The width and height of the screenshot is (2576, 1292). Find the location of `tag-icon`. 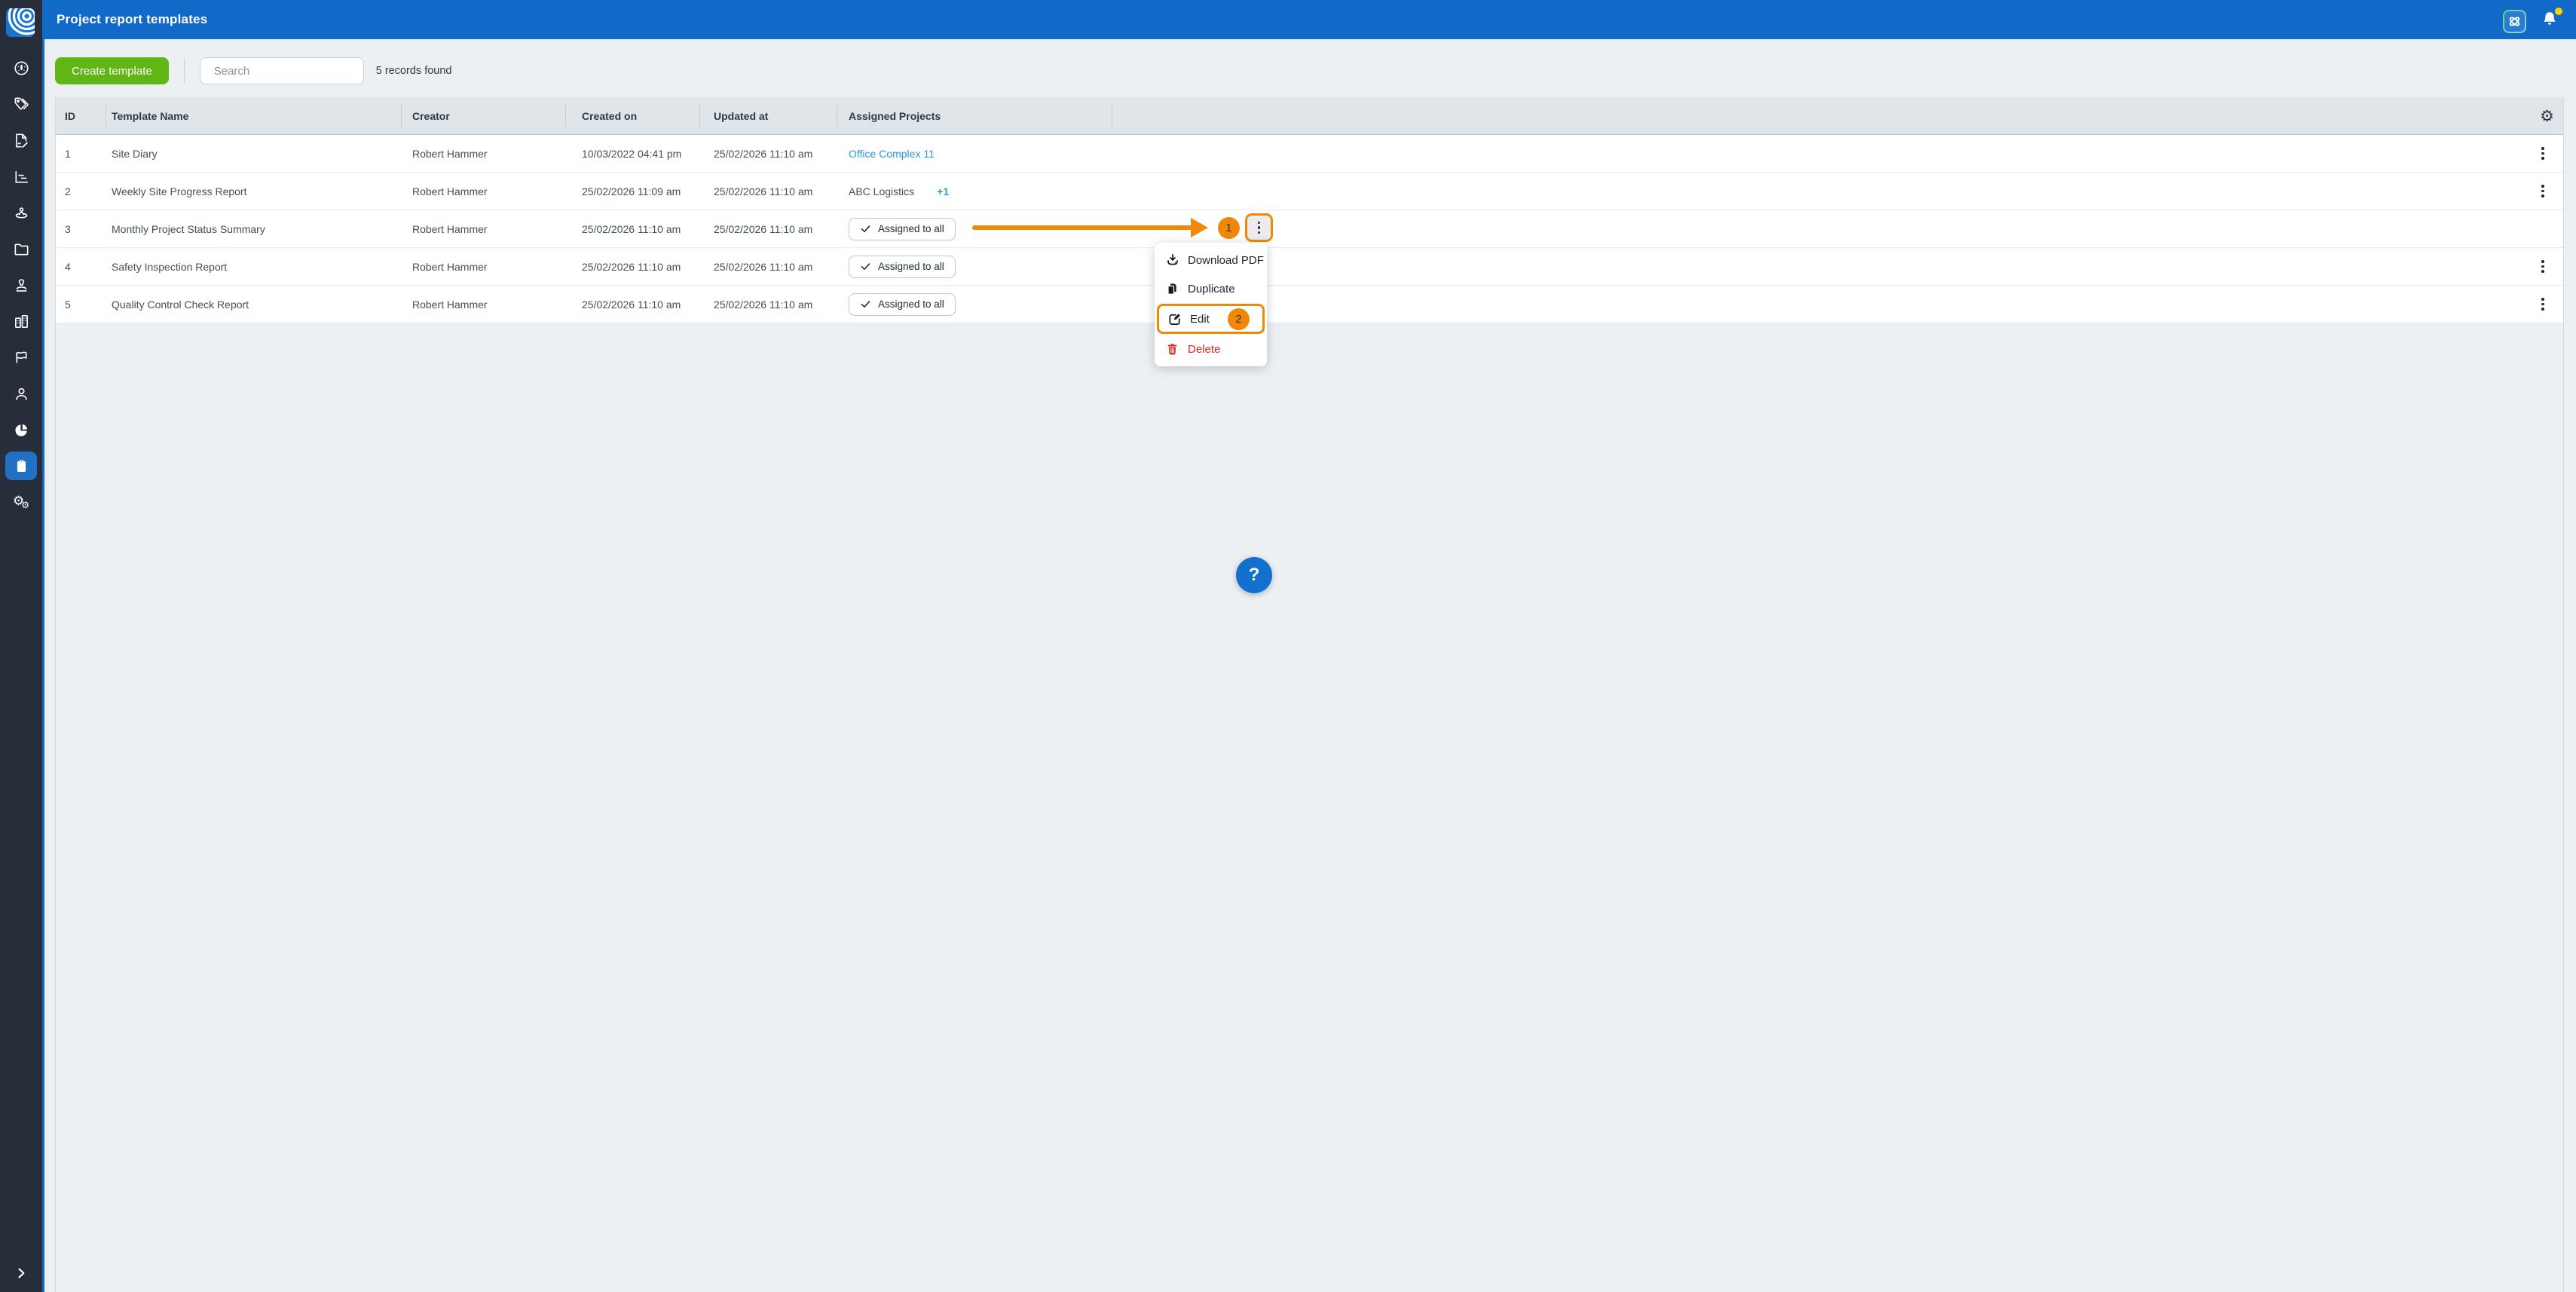

tag-icon is located at coordinates (21, 103).